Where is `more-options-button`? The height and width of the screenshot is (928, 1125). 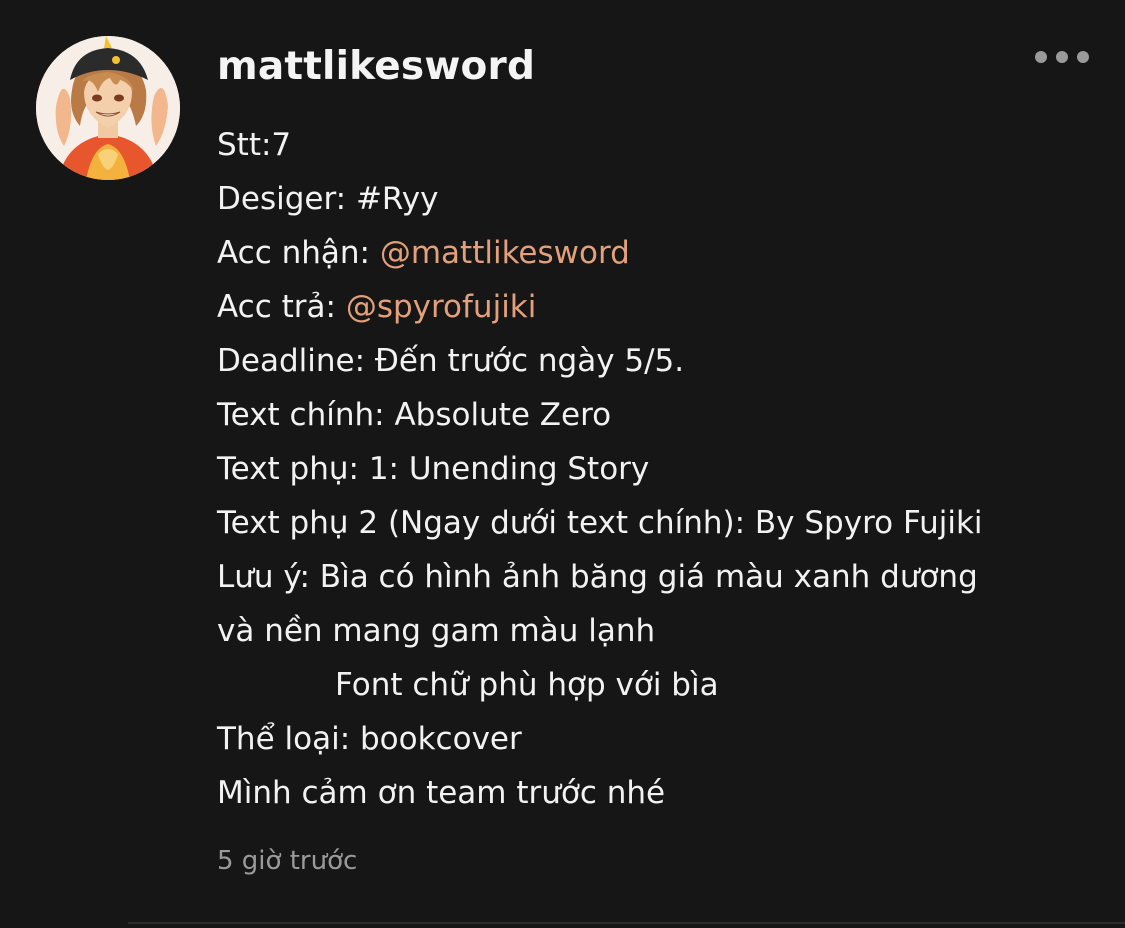 more-options-button is located at coordinates (1062, 57).